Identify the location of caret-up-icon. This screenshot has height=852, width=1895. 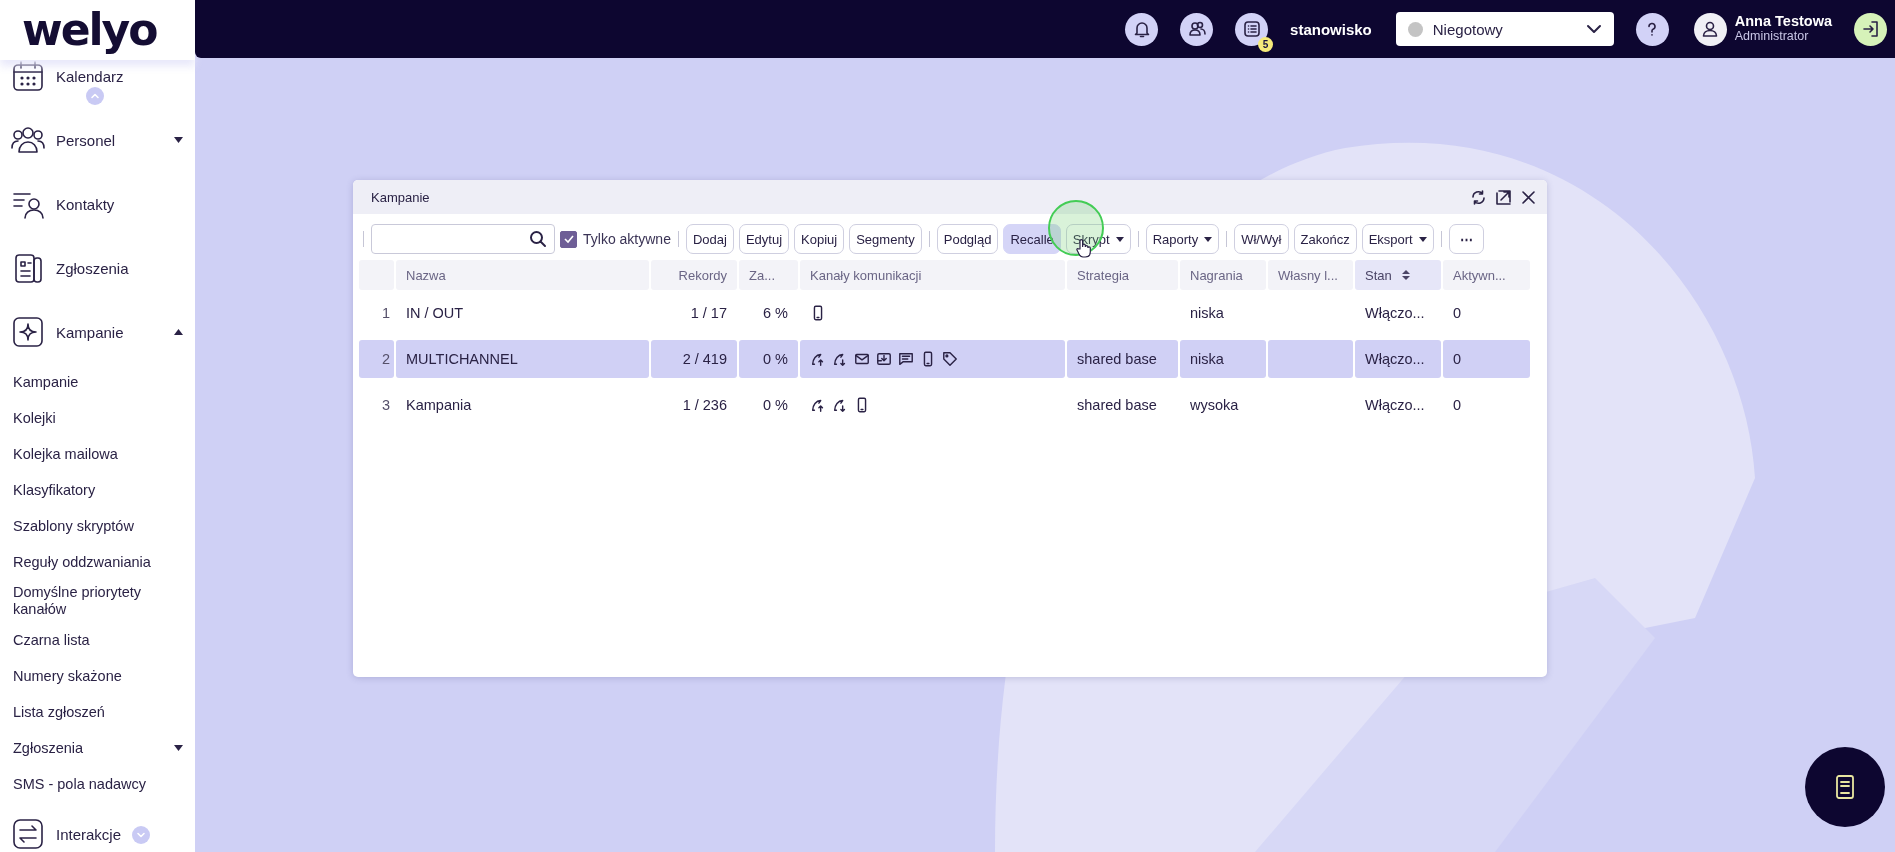
(178, 332).